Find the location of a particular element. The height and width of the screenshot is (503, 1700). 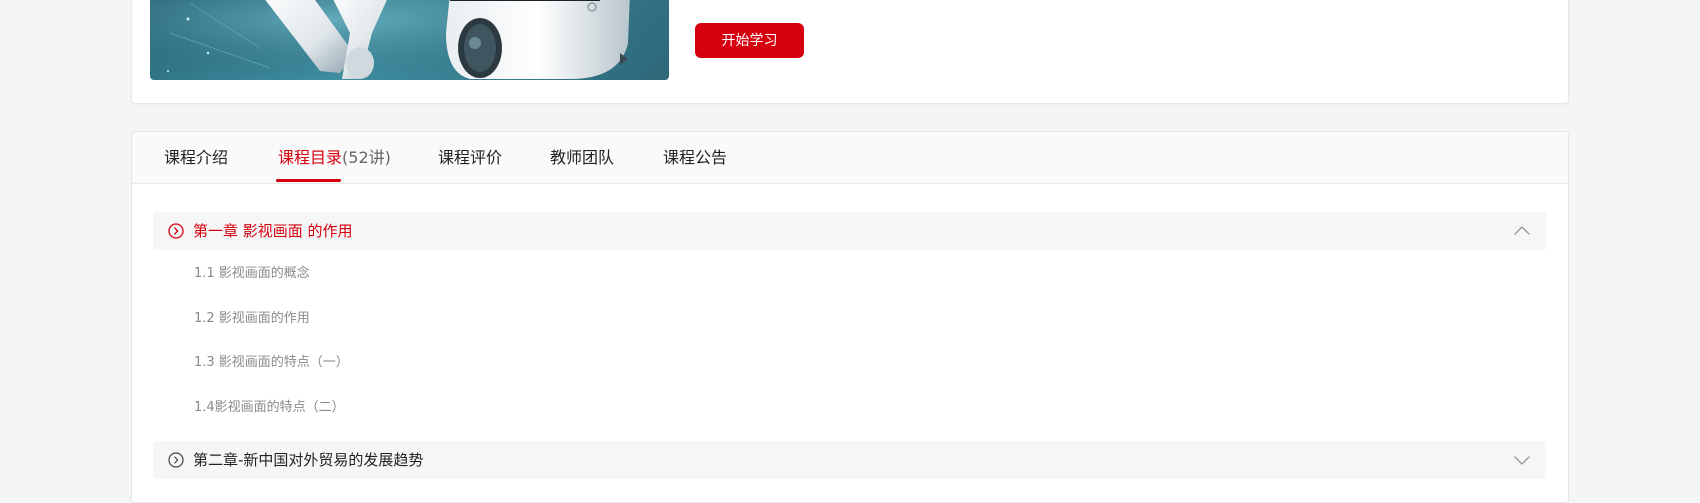

tab-label: 课程介绍 is located at coordinates (196, 157).